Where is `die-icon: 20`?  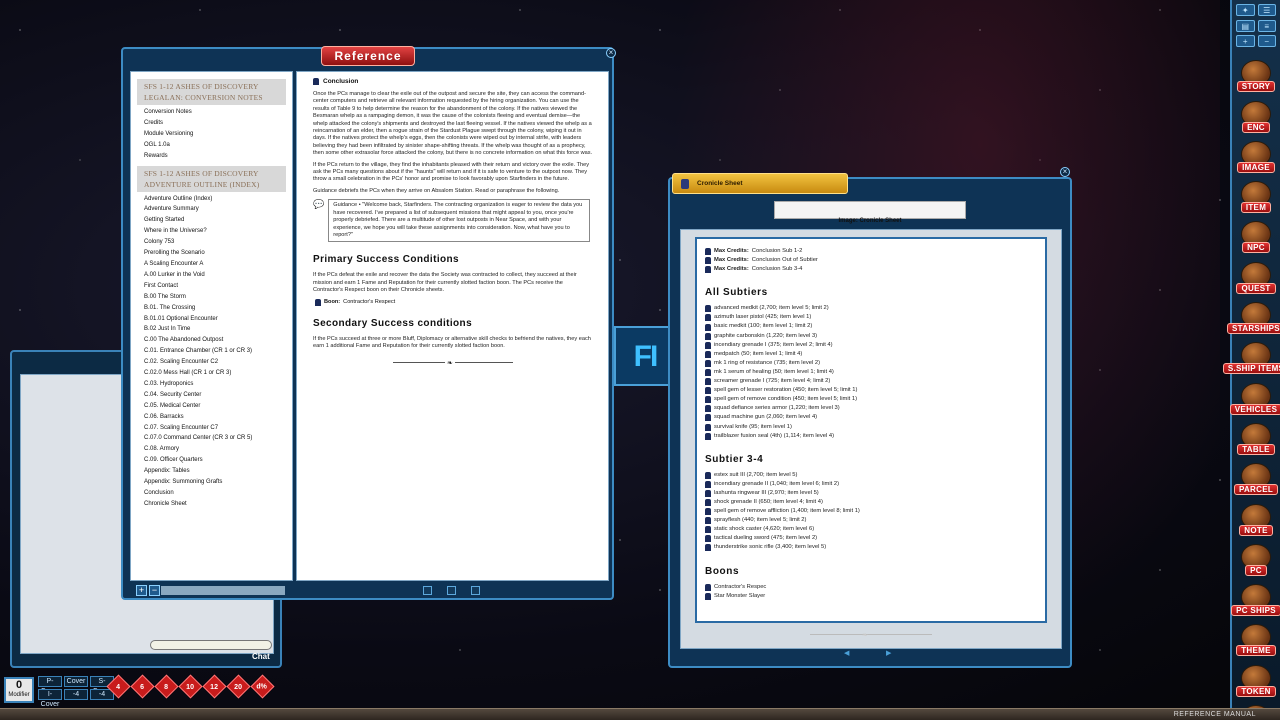
die-icon: 20 is located at coordinates (238, 686).